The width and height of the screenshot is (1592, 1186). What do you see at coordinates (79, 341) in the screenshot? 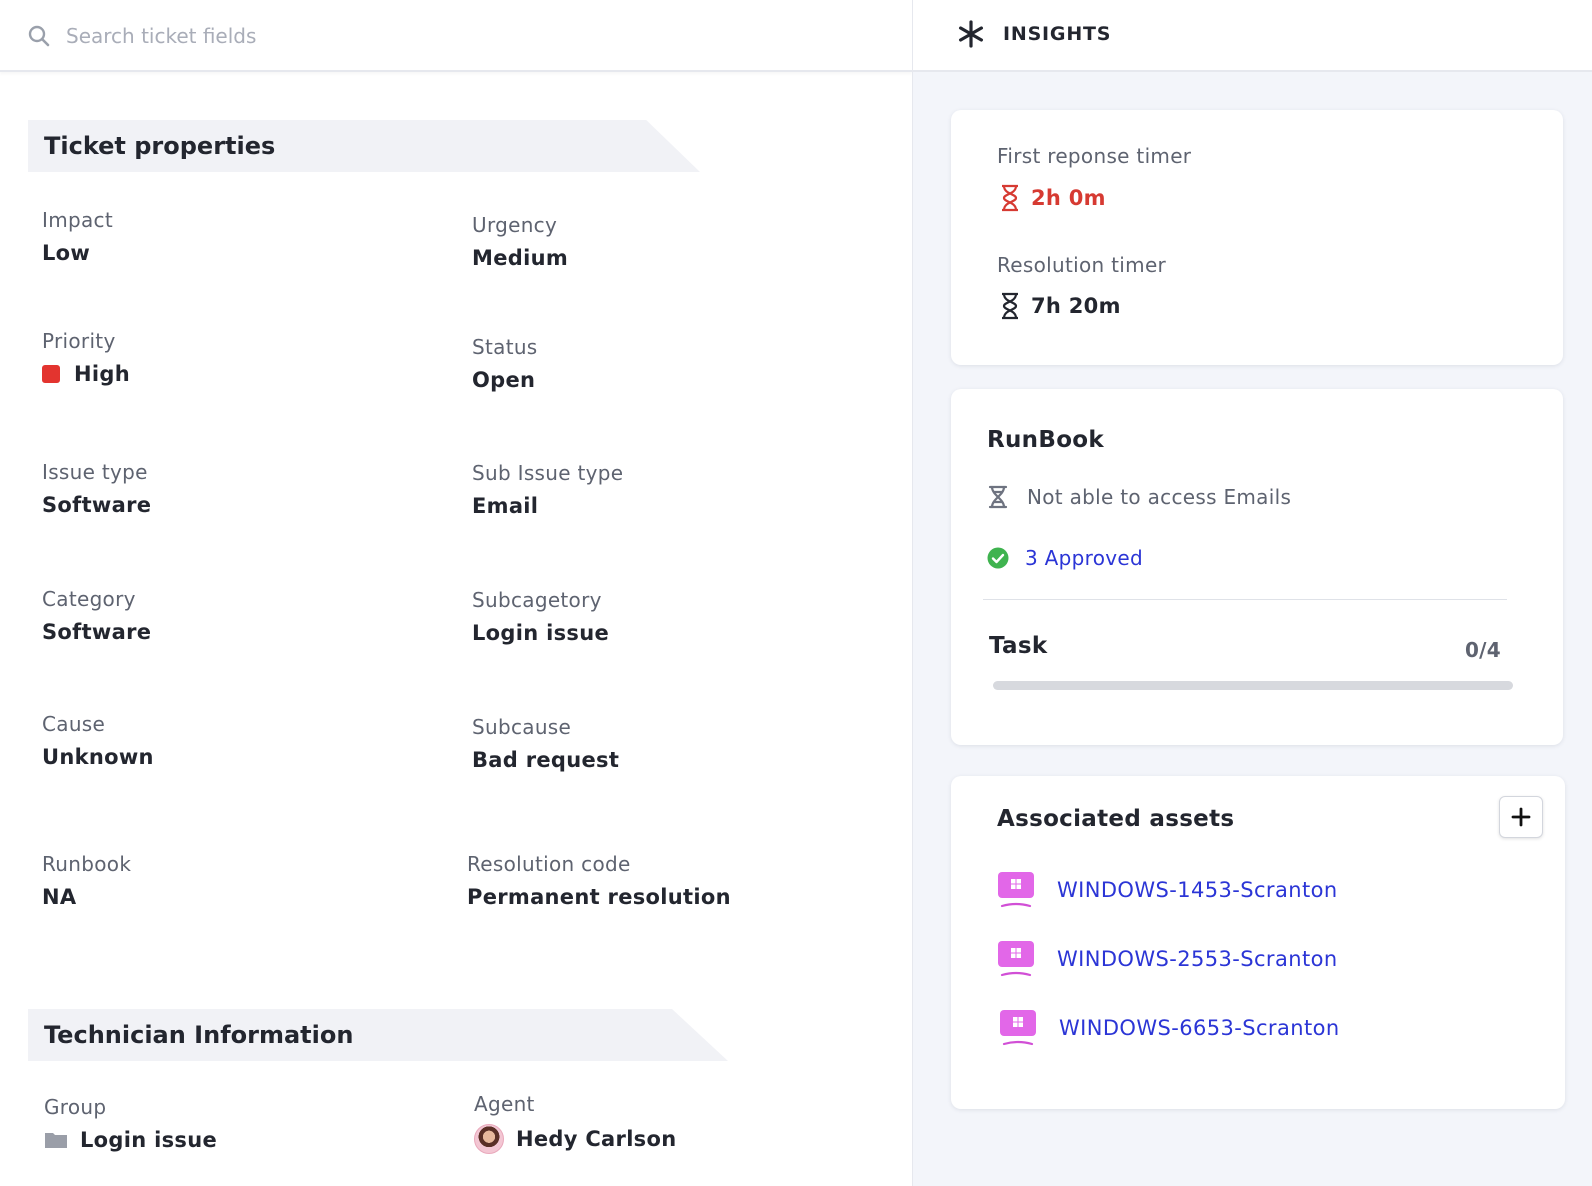
I see `field-label: Priority` at bounding box center [79, 341].